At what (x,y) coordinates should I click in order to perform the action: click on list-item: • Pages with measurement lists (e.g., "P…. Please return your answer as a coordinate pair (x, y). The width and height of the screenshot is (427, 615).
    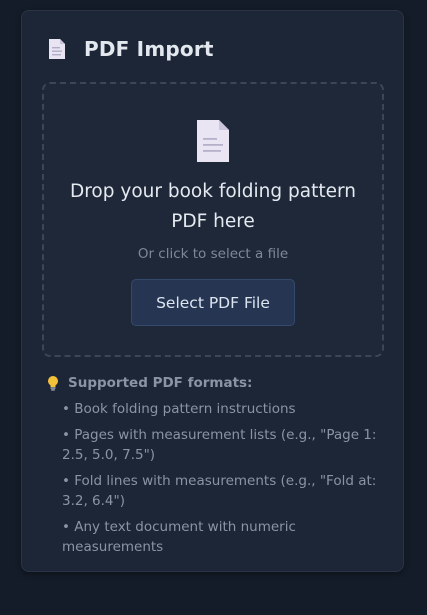
    Looking at the image, I should click on (219, 445).